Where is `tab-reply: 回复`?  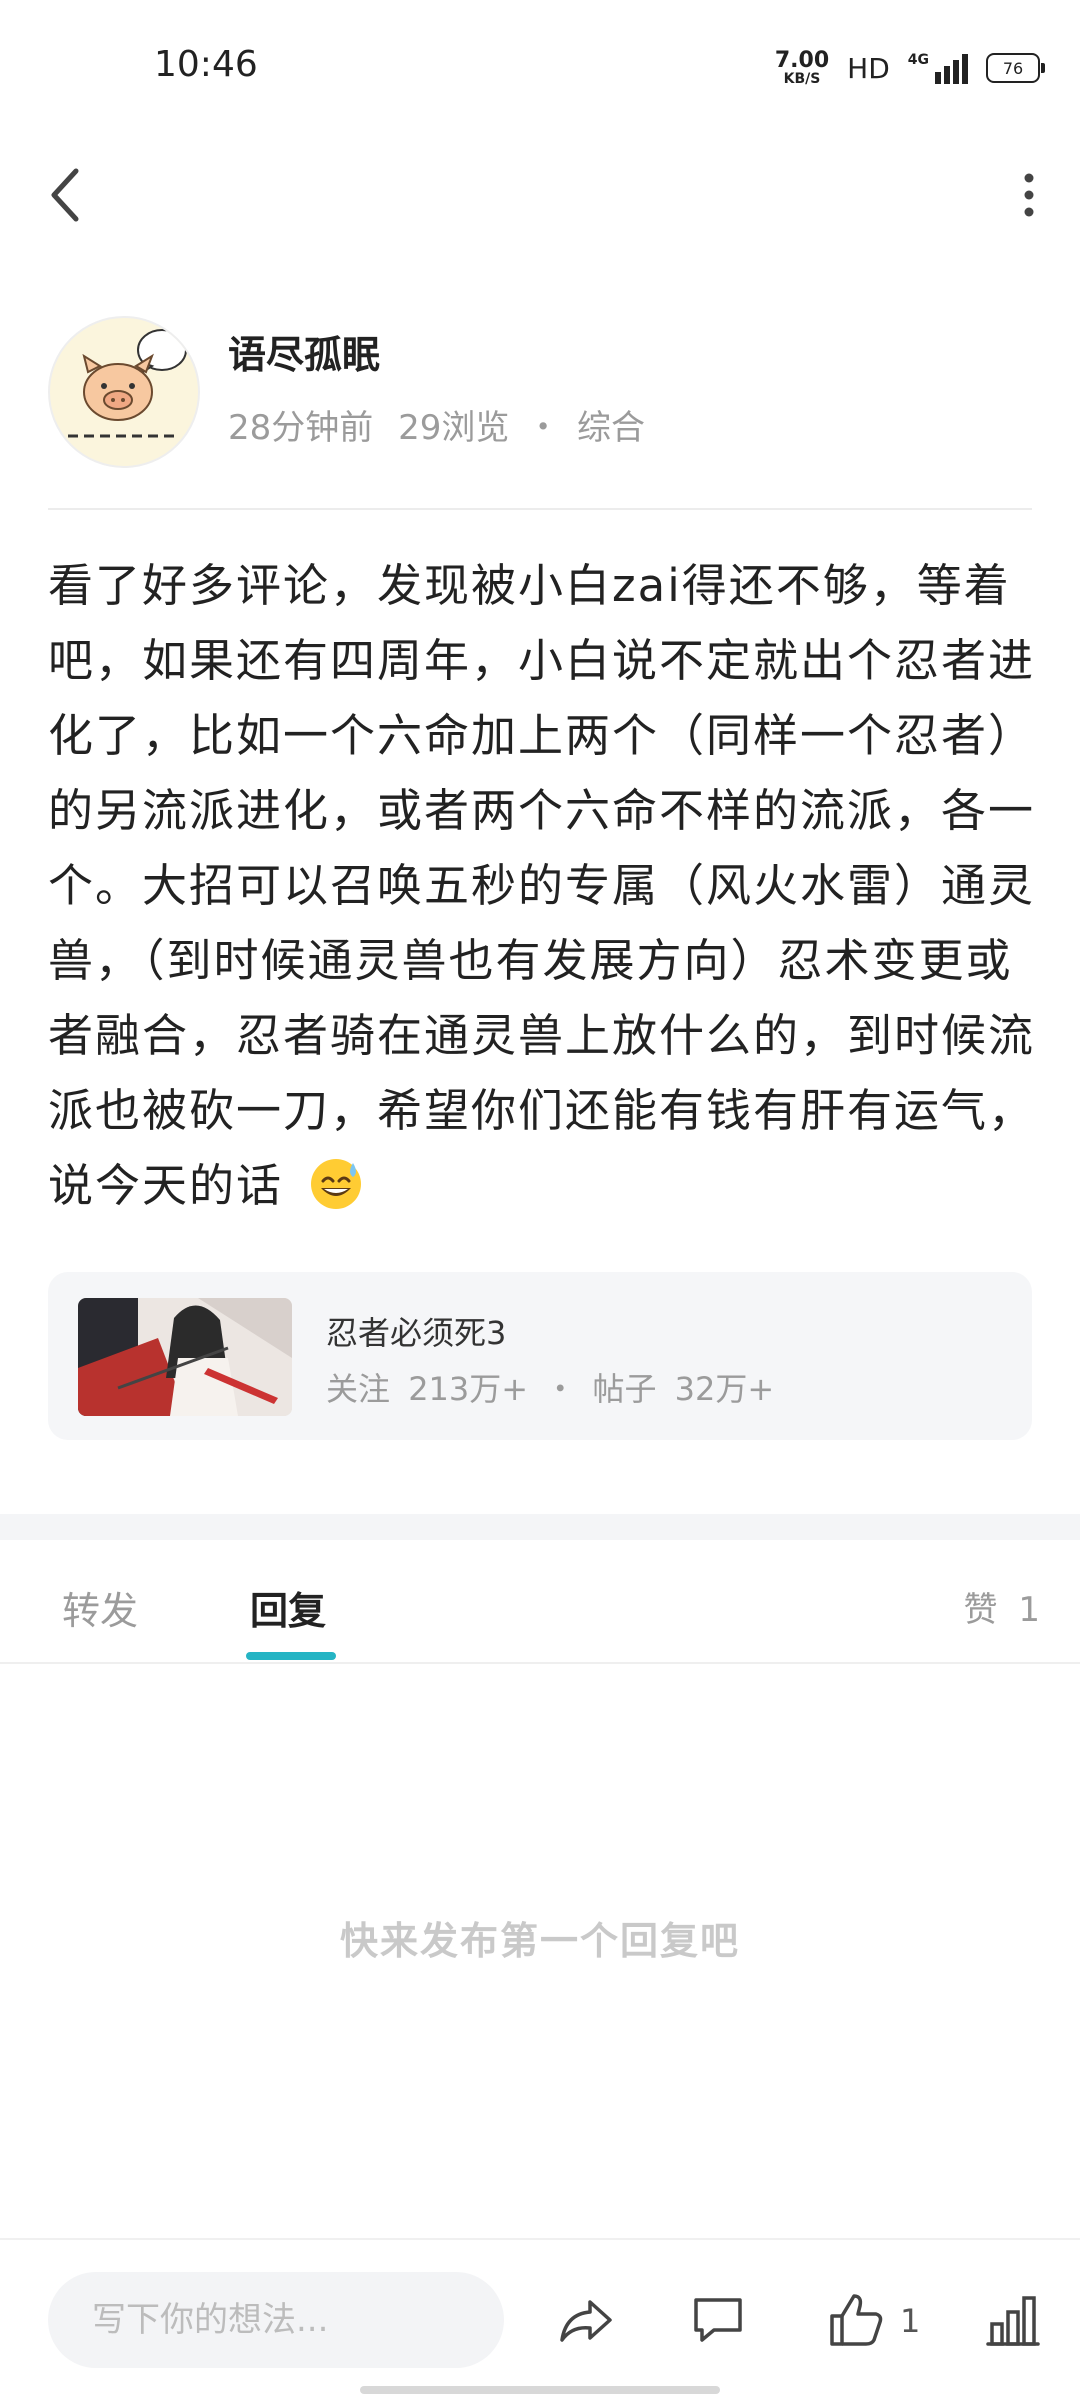
tab-reply: 回复 is located at coordinates (288, 1607).